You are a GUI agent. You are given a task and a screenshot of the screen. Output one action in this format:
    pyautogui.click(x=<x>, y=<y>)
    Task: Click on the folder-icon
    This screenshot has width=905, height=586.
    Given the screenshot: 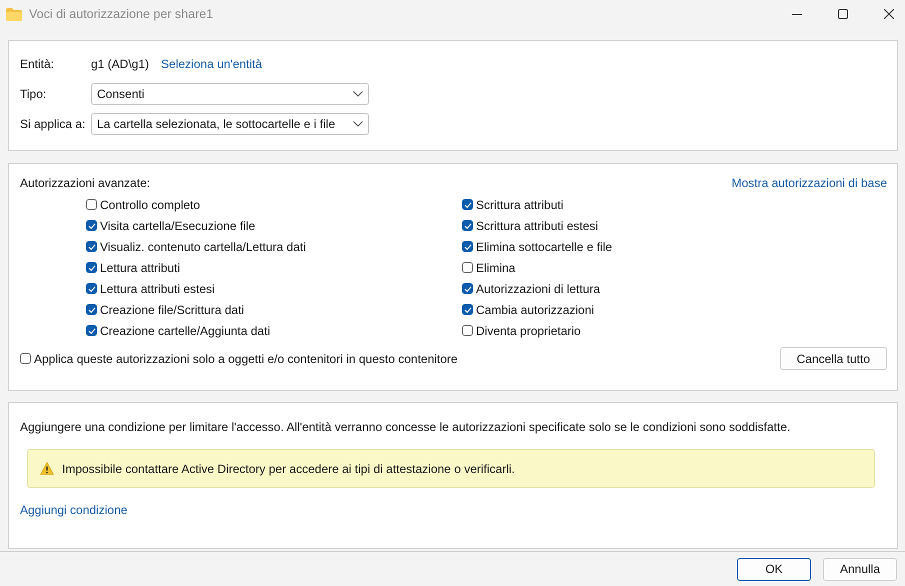 What is the action you would take?
    pyautogui.click(x=14, y=14)
    